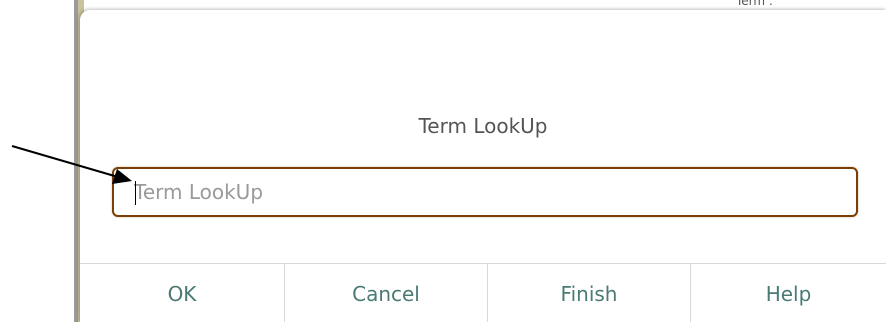  I want to click on background-term-label: Term :, so click(754, 4).